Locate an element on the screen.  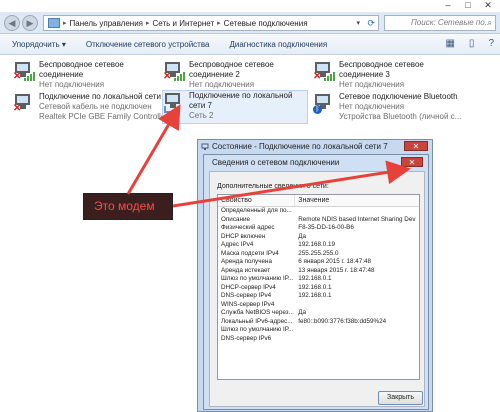
diagnose-button: Диагностика подключения is located at coordinates (278, 44).